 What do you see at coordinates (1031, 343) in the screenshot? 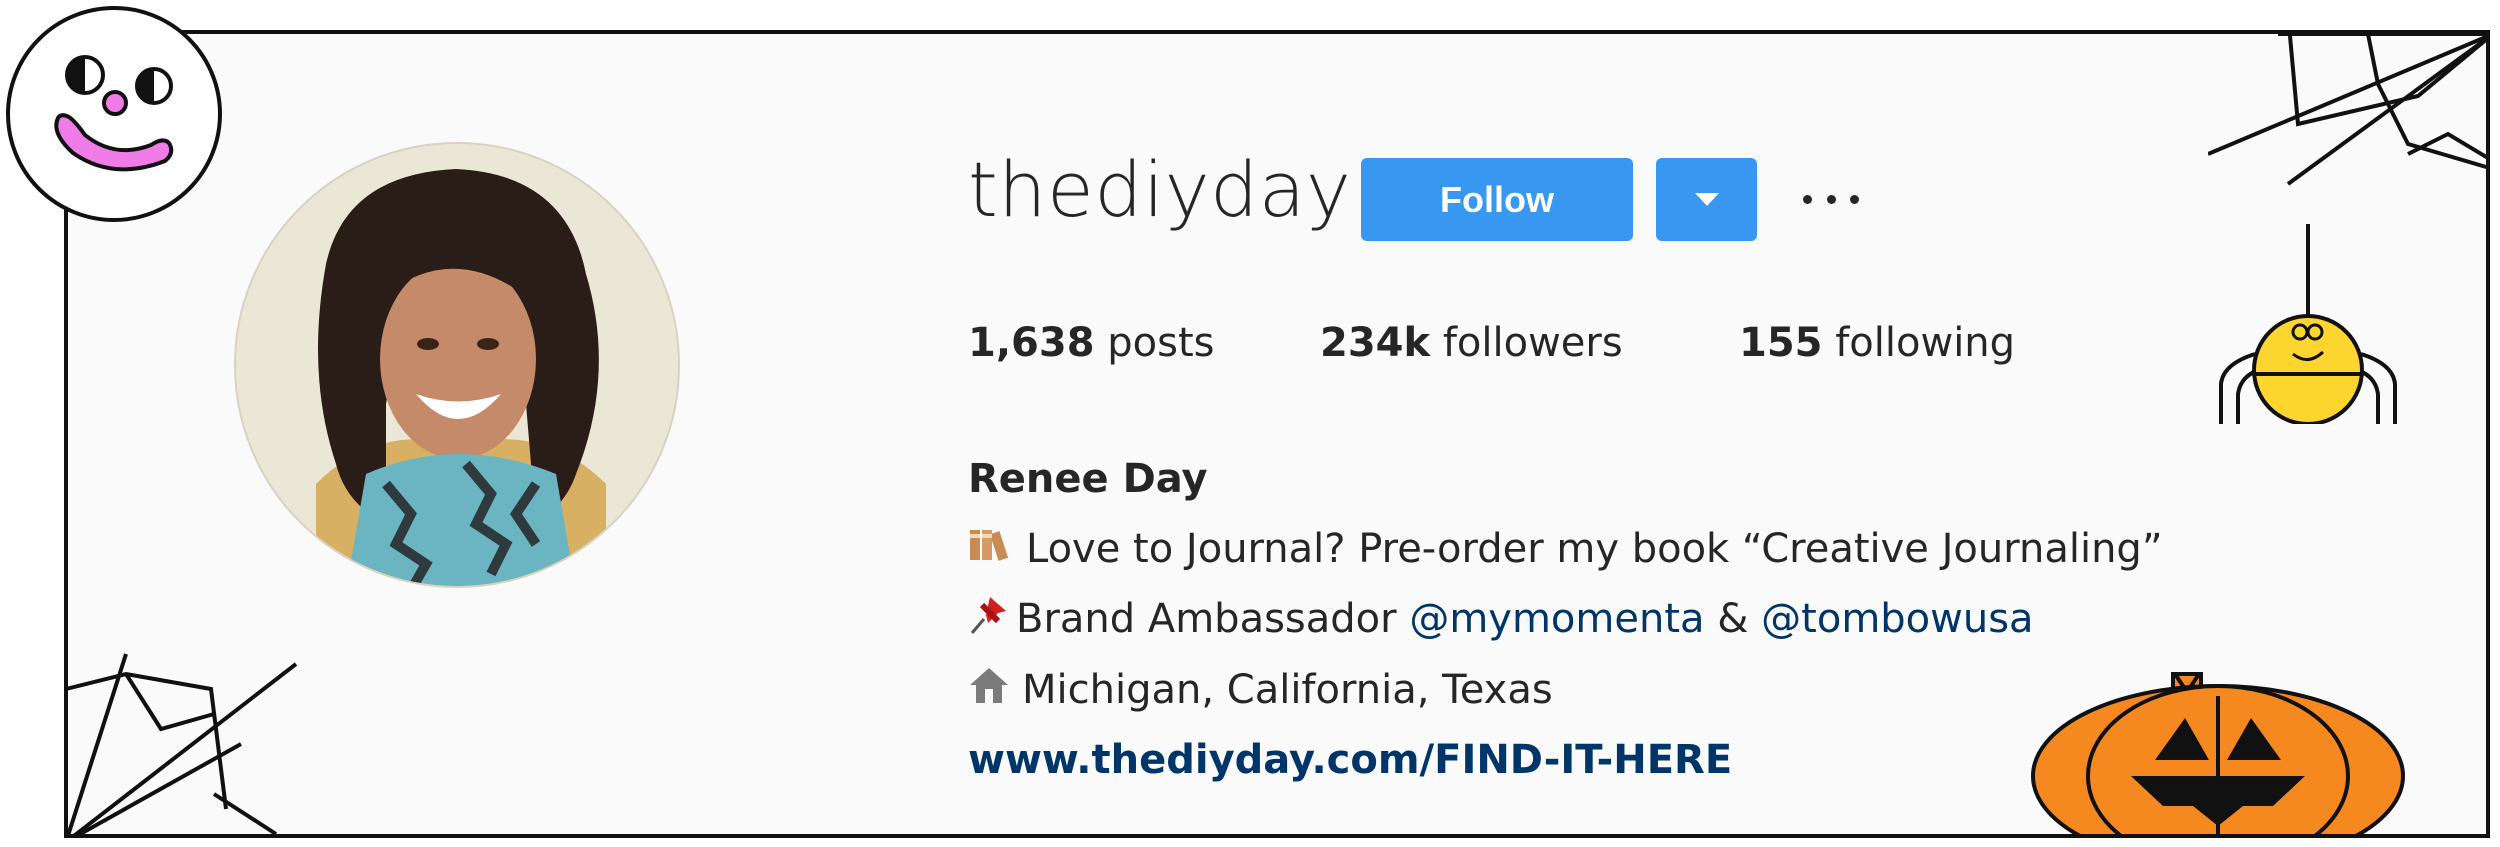
I see `posts-count: 1,638` at bounding box center [1031, 343].